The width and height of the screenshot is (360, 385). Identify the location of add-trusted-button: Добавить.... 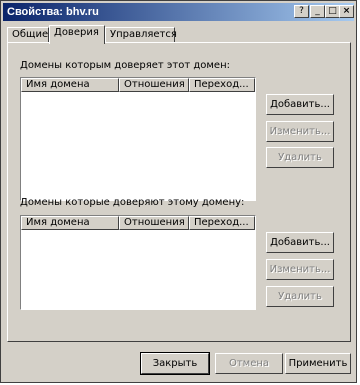
(300, 104).